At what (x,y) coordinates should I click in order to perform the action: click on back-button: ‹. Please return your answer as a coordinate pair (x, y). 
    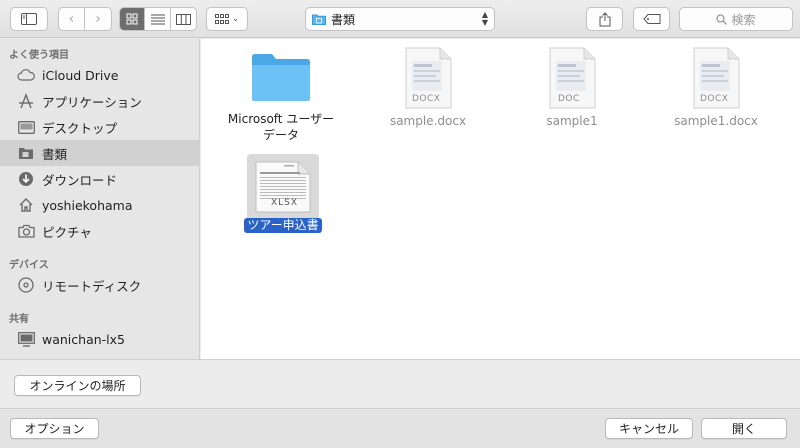
    Looking at the image, I should click on (72, 19).